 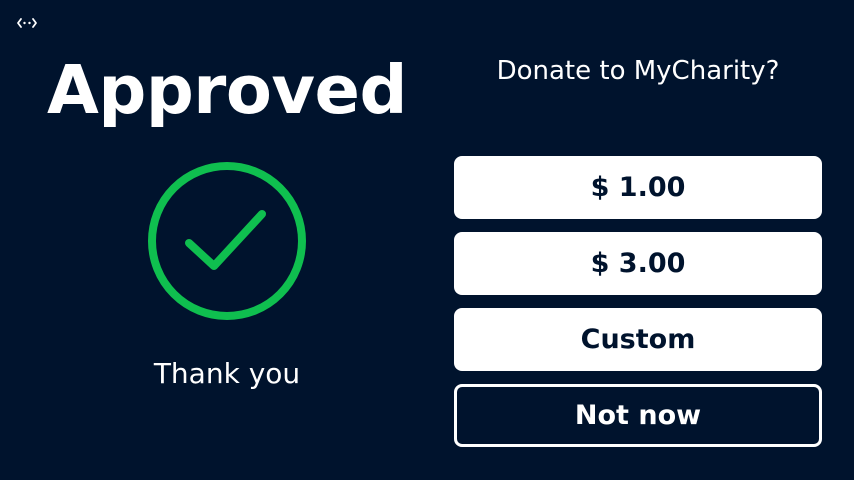 What do you see at coordinates (227, 90) in the screenshot?
I see `approved-title: Approved` at bounding box center [227, 90].